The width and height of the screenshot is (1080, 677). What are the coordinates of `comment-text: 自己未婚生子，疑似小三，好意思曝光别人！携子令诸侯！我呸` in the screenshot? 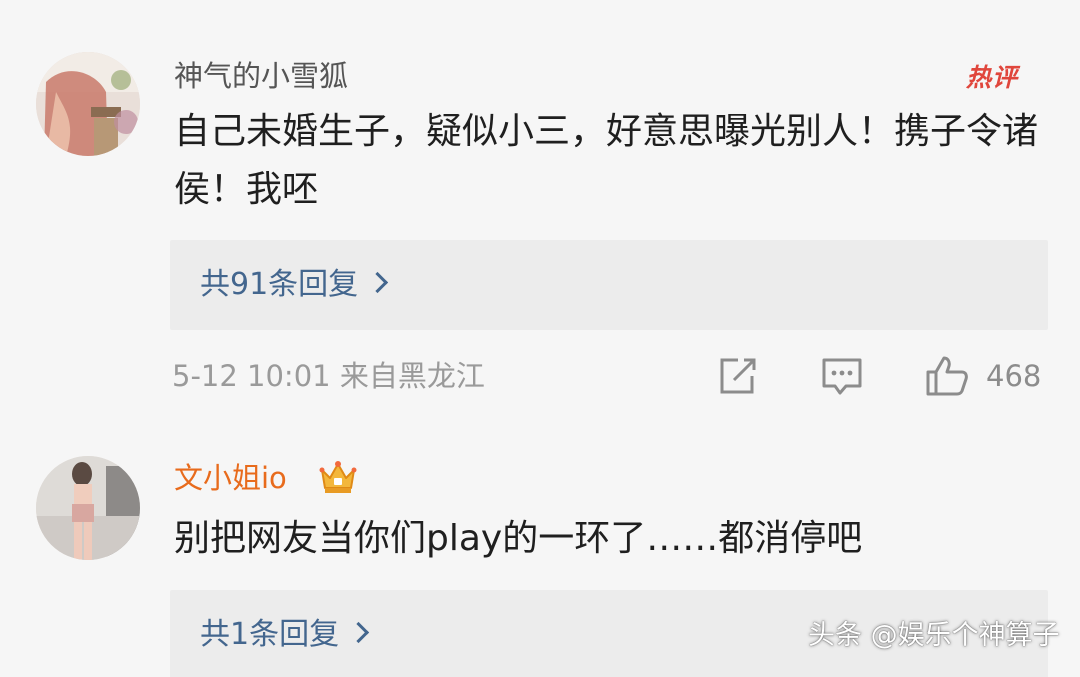 It's located at (606, 160).